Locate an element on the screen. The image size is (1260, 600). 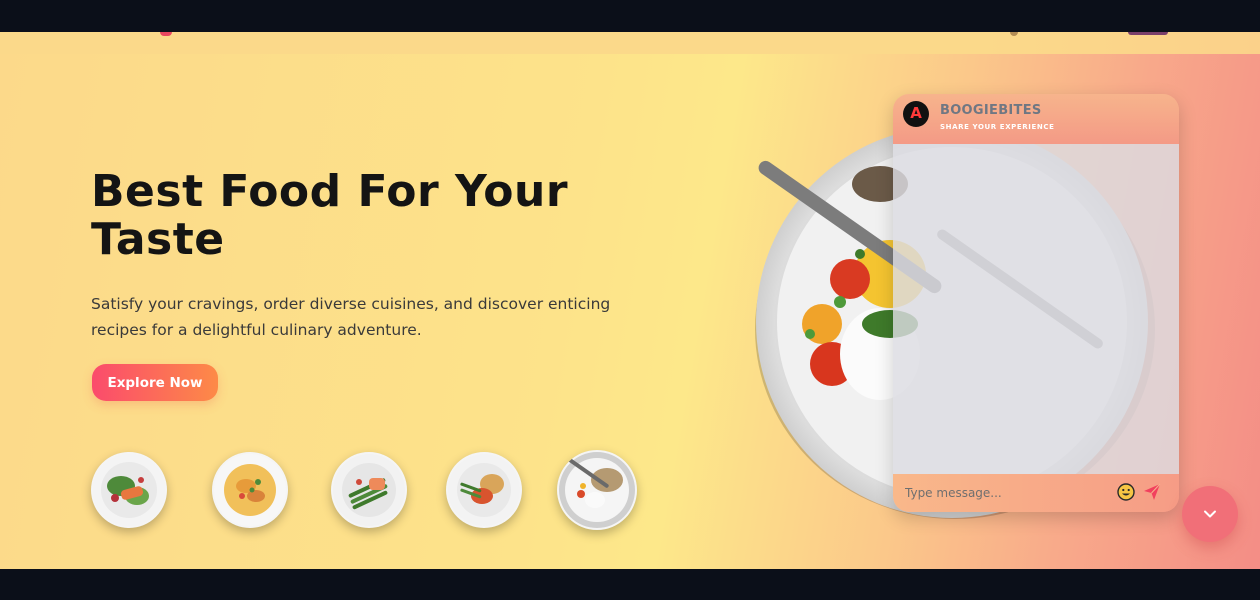
asparagus-salmon-icon is located at coordinates (369, 490).